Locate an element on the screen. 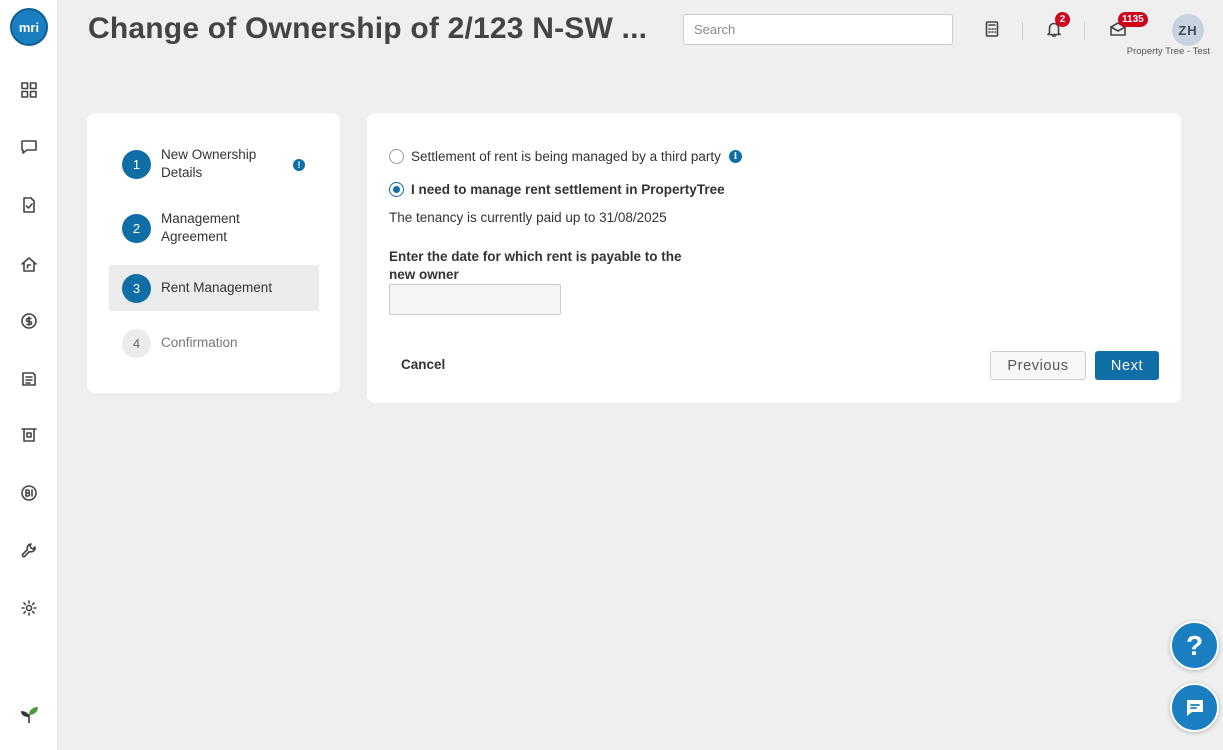 Image resolution: width=1223 pixels, height=750 pixels. previous-button: Previous is located at coordinates (1038, 365).